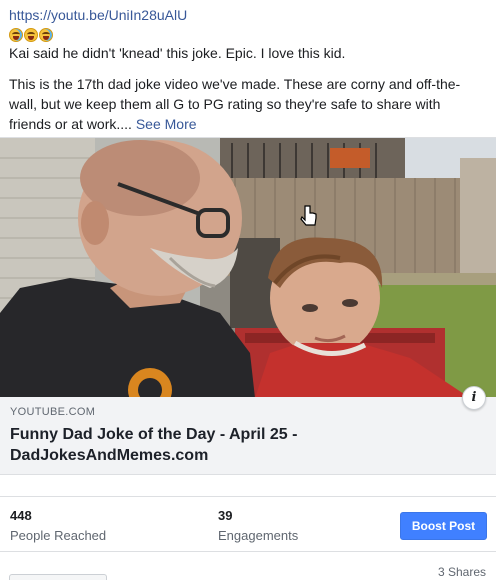 The width and height of the screenshot is (496, 580). I want to click on emoji-row, so click(249, 34).